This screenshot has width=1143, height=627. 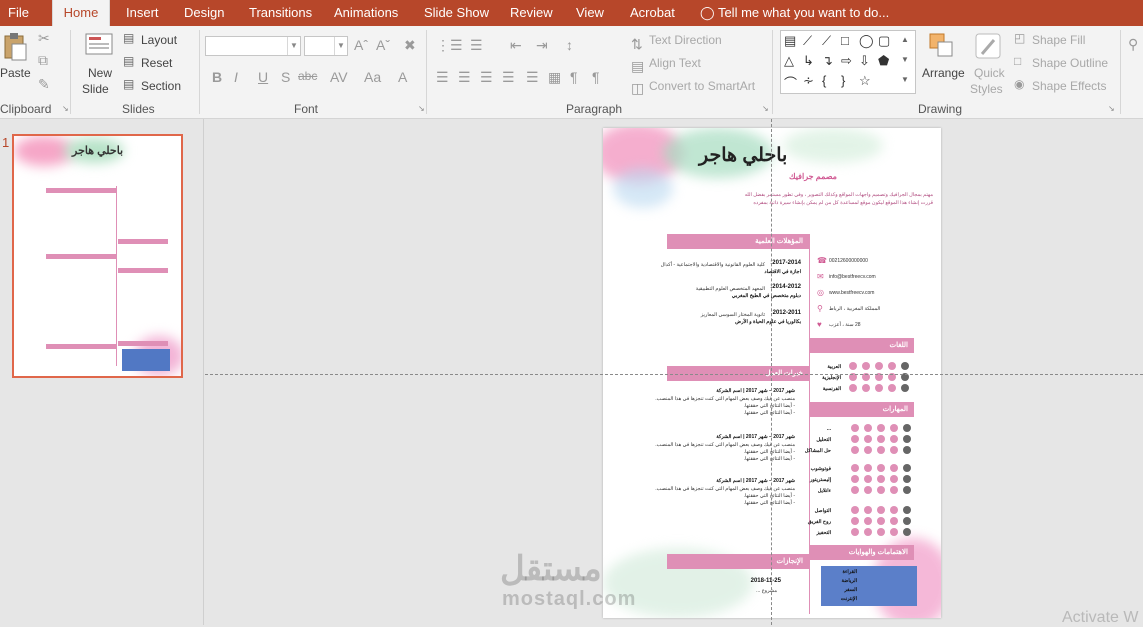 What do you see at coordinates (366, 13) in the screenshot?
I see `tab-animations: Animations` at bounding box center [366, 13].